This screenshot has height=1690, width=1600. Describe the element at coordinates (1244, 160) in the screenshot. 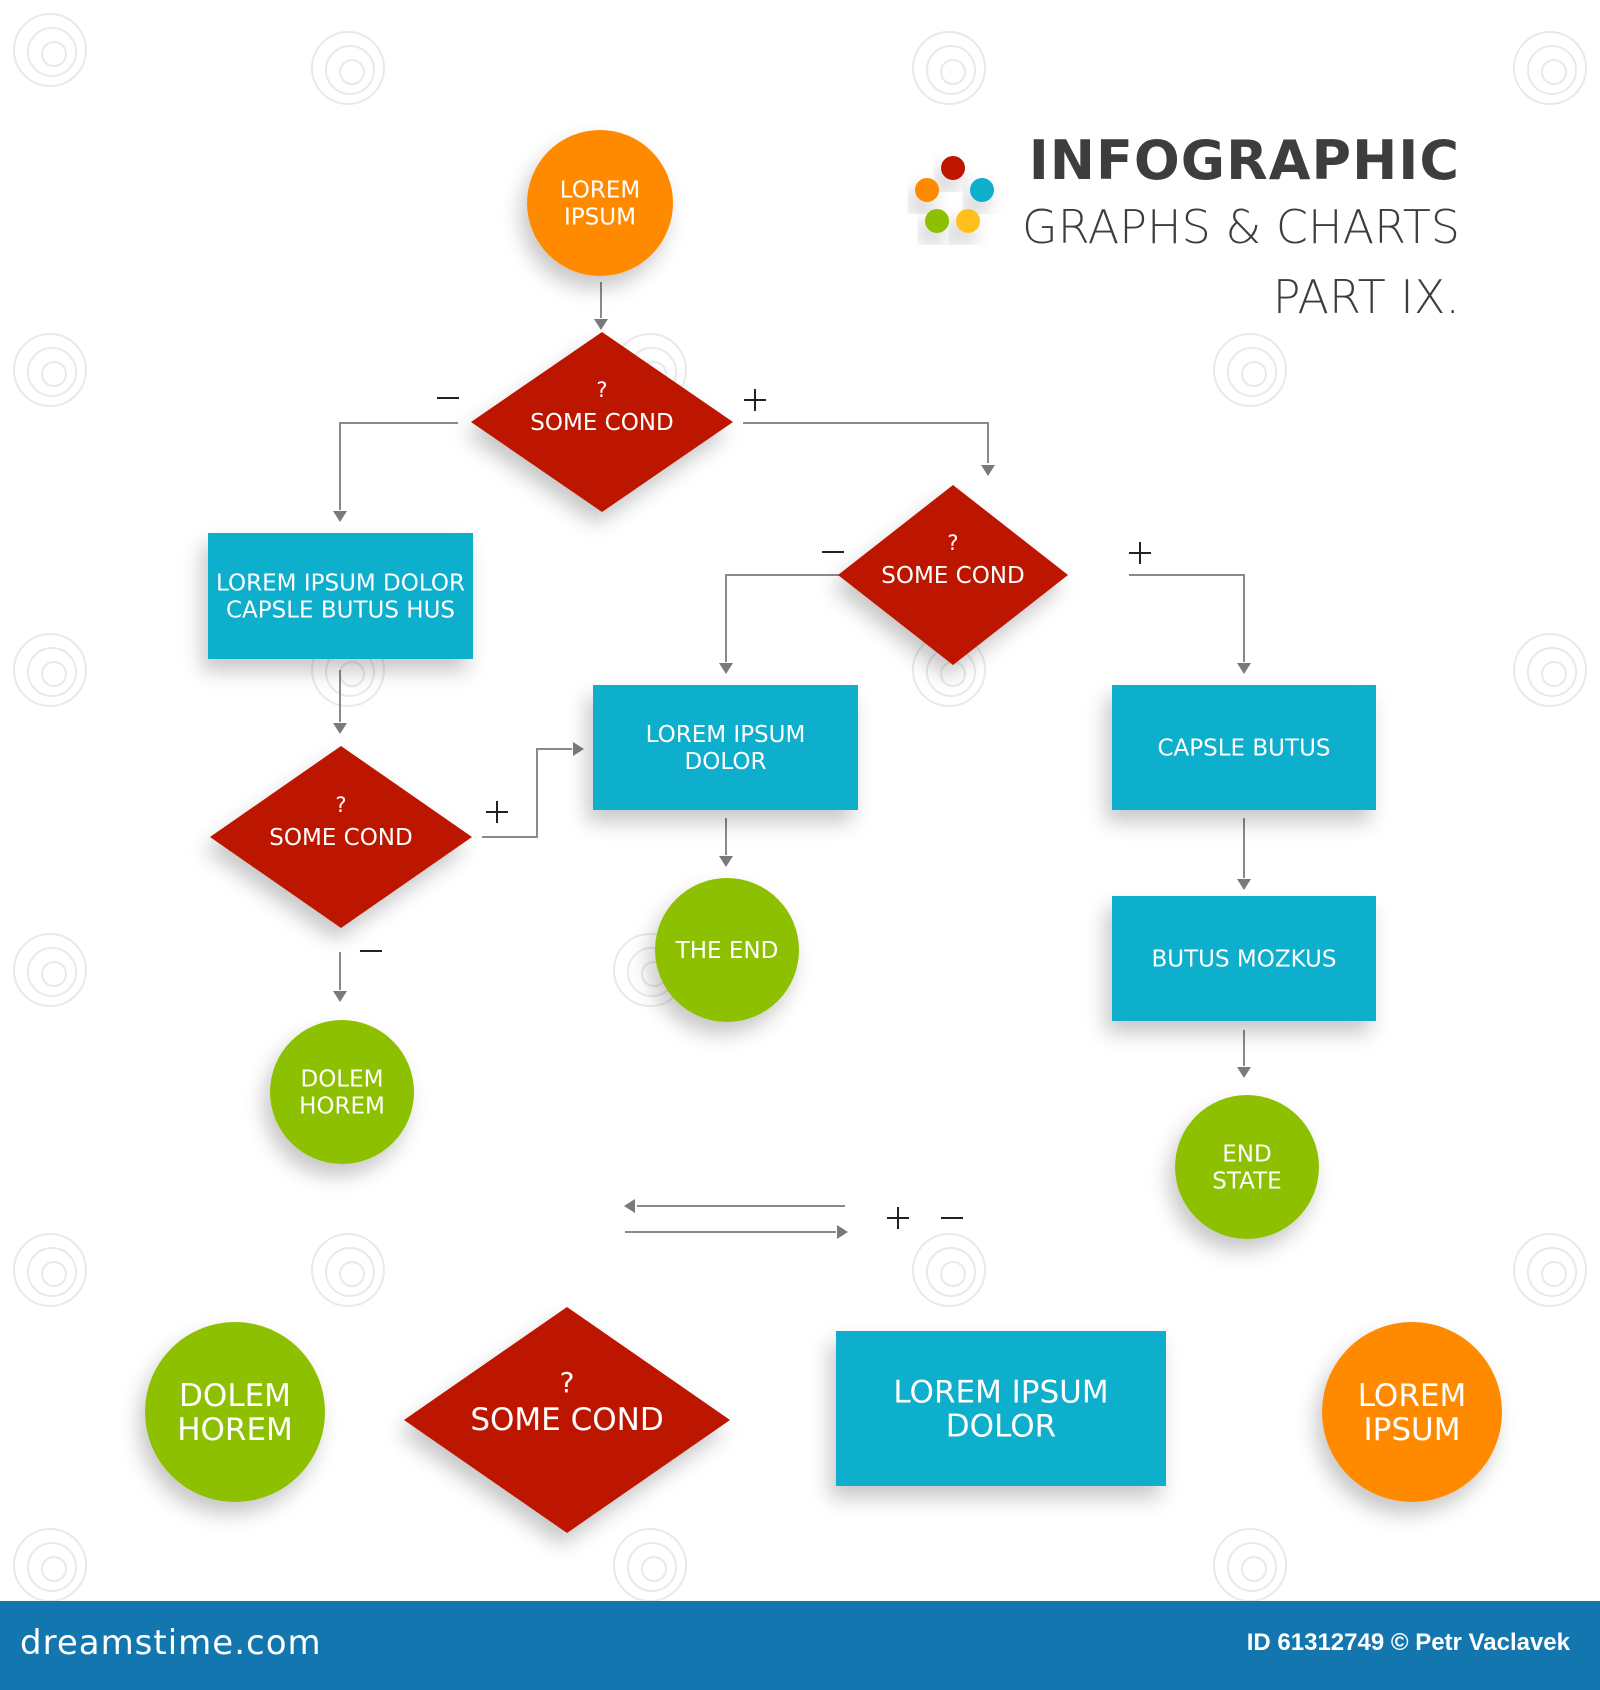

I see `title-main: INFOGRAPHIC` at that location.